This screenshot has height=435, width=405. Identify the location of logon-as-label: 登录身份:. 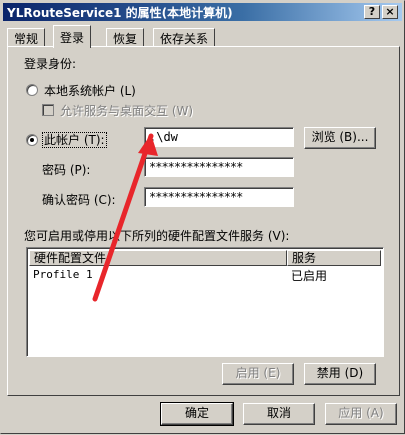
(50, 64).